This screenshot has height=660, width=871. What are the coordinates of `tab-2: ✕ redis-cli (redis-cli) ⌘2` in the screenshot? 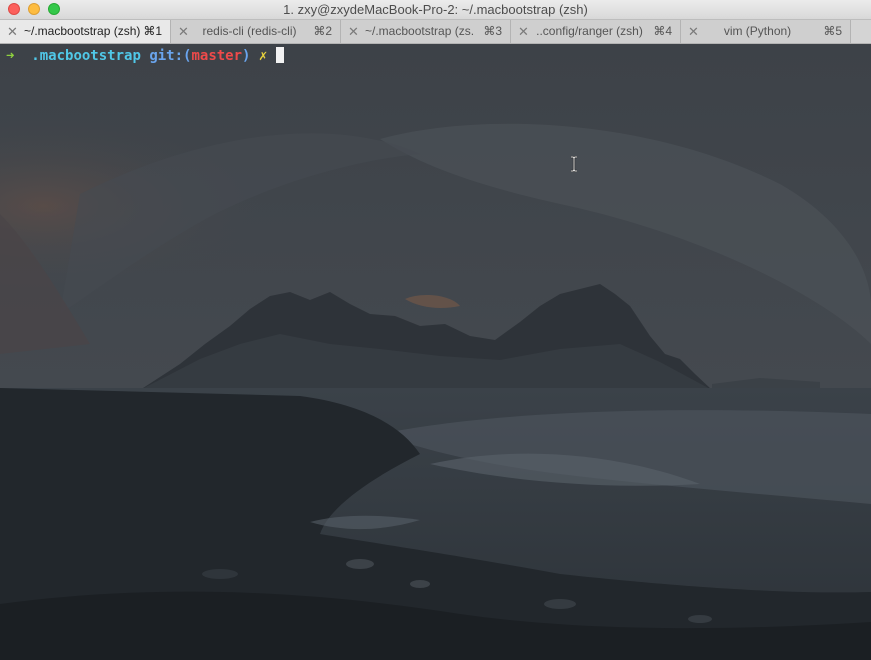 It's located at (256, 31).